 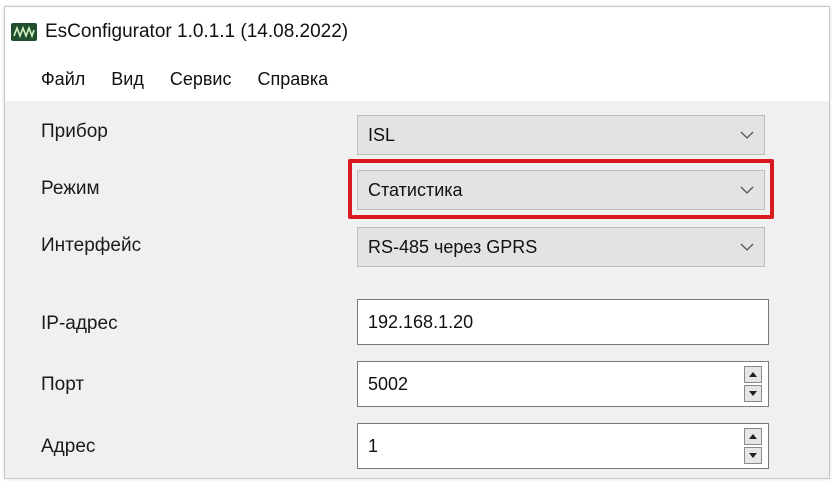 What do you see at coordinates (563, 446) in the screenshot?
I see `address-stepper: 1` at bounding box center [563, 446].